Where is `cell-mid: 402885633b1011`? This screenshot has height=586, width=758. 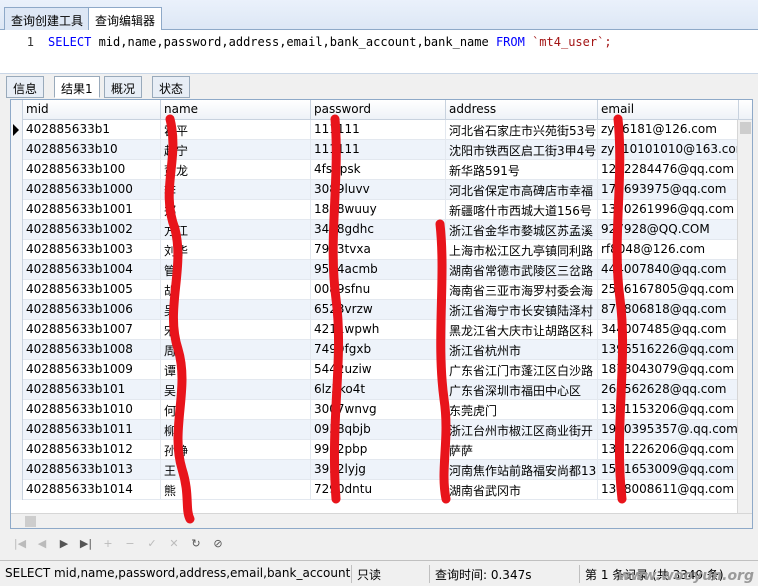
cell-mid: 402885633b1011 is located at coordinates (92, 430).